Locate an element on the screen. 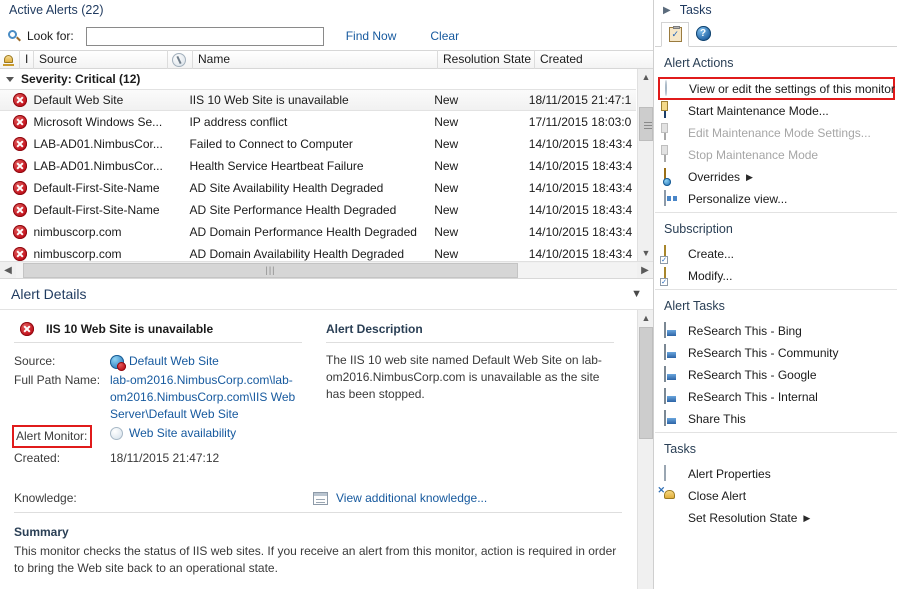 This screenshot has height=589, width=897. row-source: Default Web Site is located at coordinates (78, 100).